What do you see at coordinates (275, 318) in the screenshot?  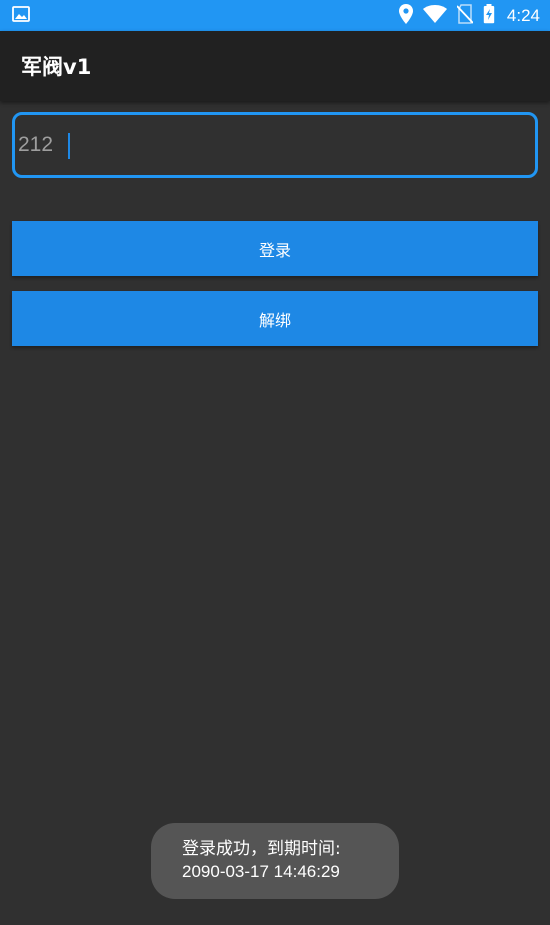 I see `unbind-button: 解绑` at bounding box center [275, 318].